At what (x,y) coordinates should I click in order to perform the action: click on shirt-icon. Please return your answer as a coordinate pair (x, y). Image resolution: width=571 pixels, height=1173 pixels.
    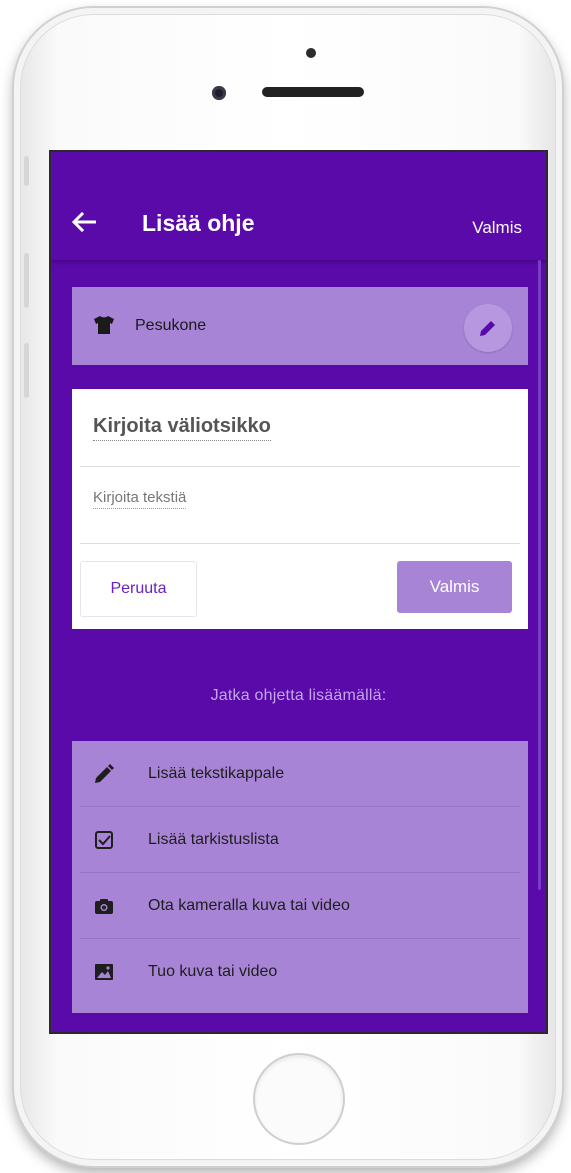
    Looking at the image, I should click on (104, 325).